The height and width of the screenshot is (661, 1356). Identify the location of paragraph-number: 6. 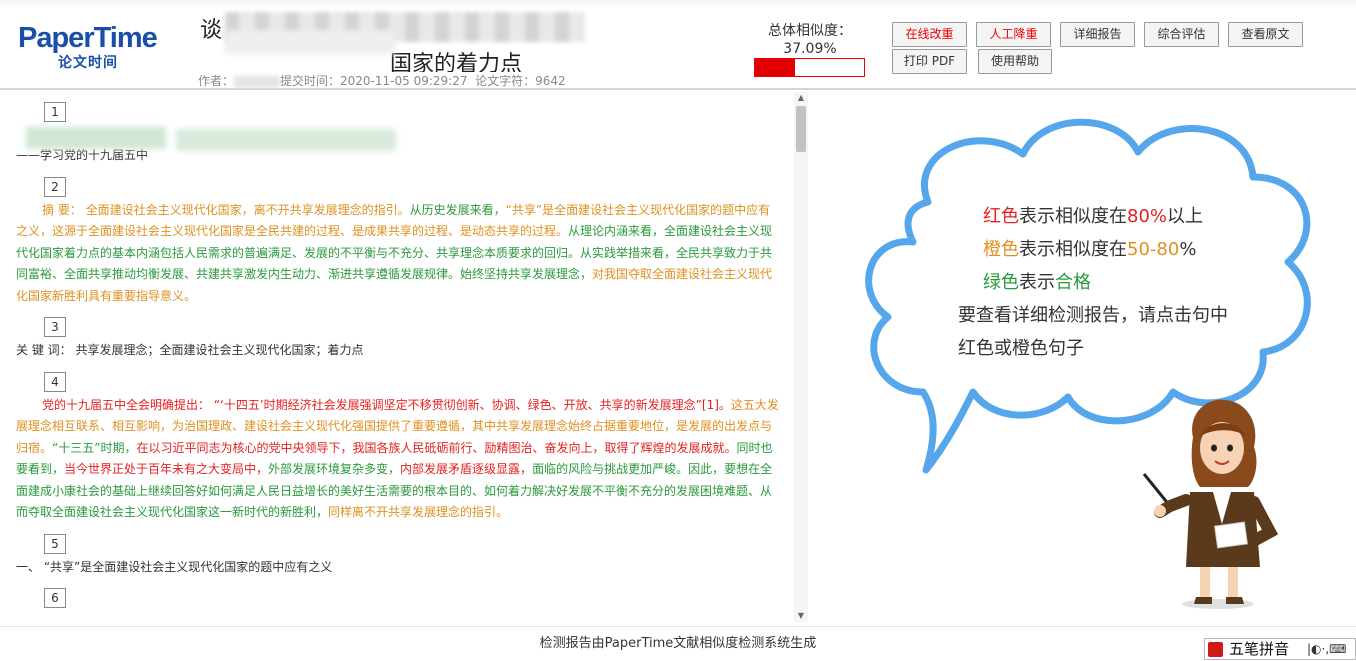
(55, 598).